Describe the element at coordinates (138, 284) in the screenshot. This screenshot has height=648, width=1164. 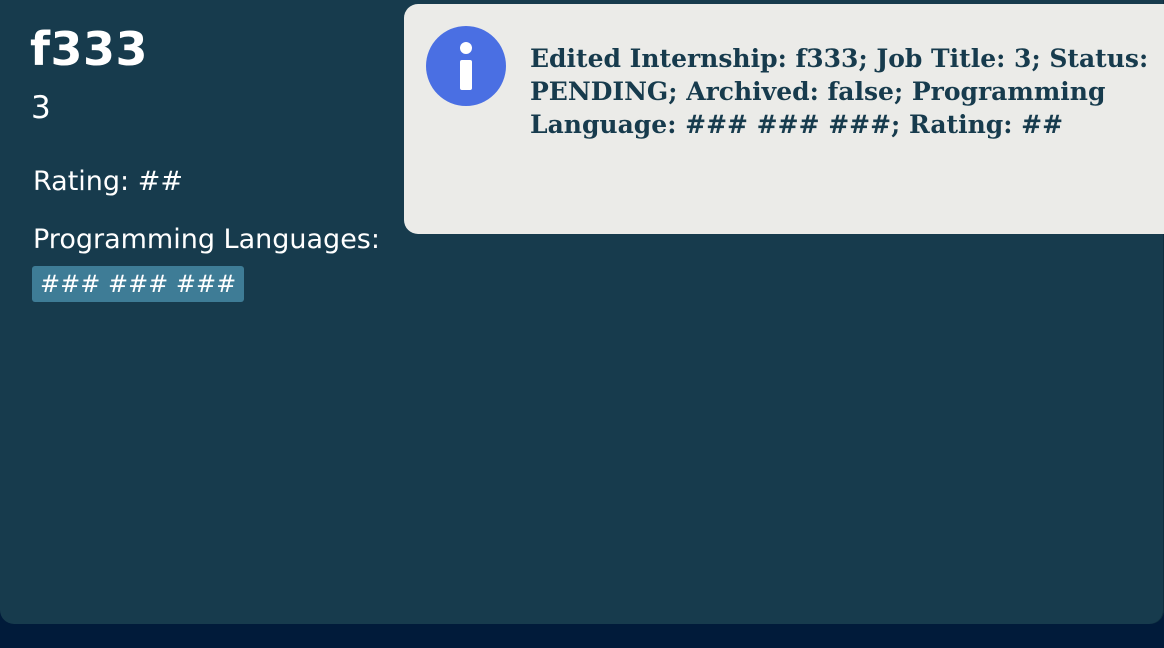
I see `language-tag: ### ### ###` at that location.